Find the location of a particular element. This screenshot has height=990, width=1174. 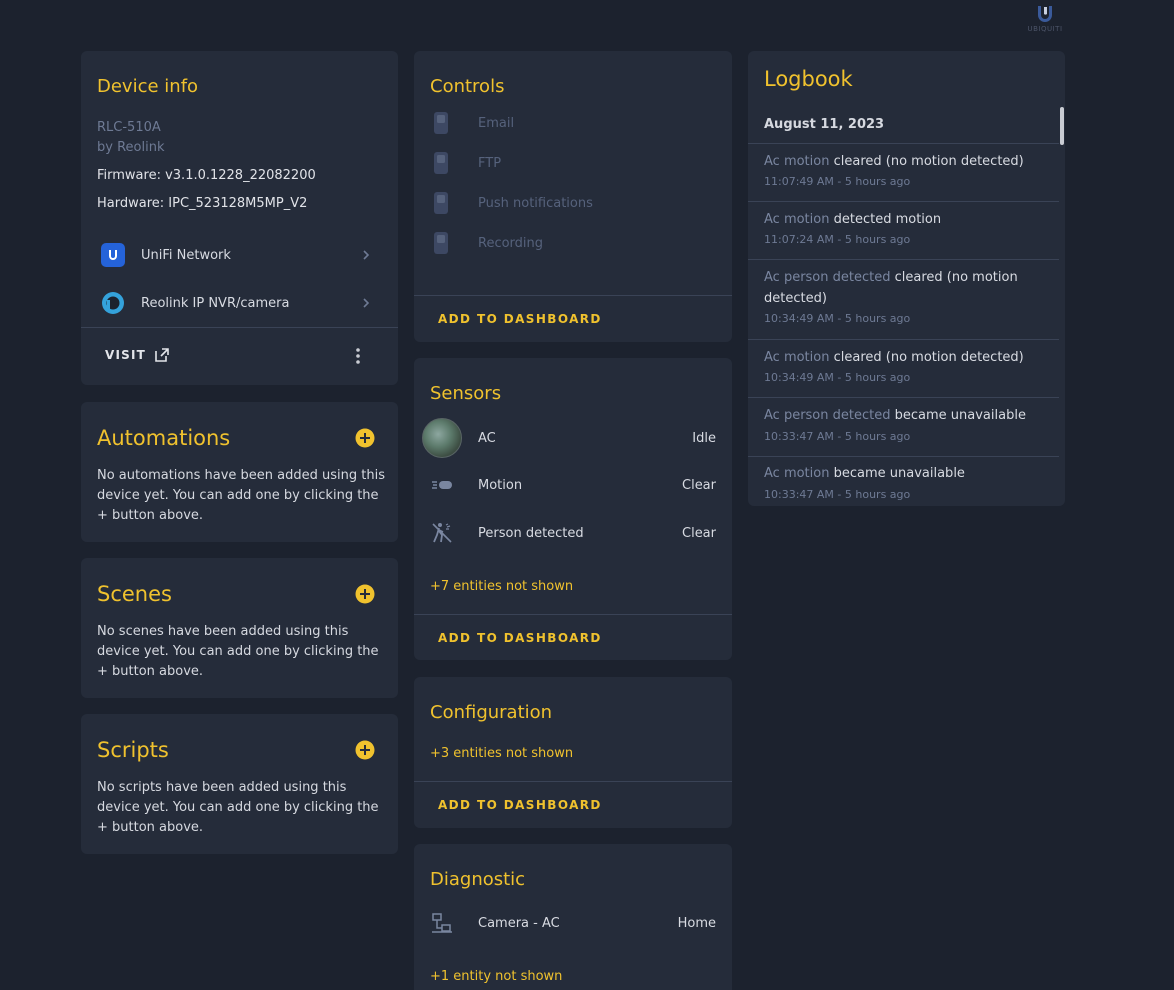

diagnostic-title: Diagnostic is located at coordinates (478, 879).